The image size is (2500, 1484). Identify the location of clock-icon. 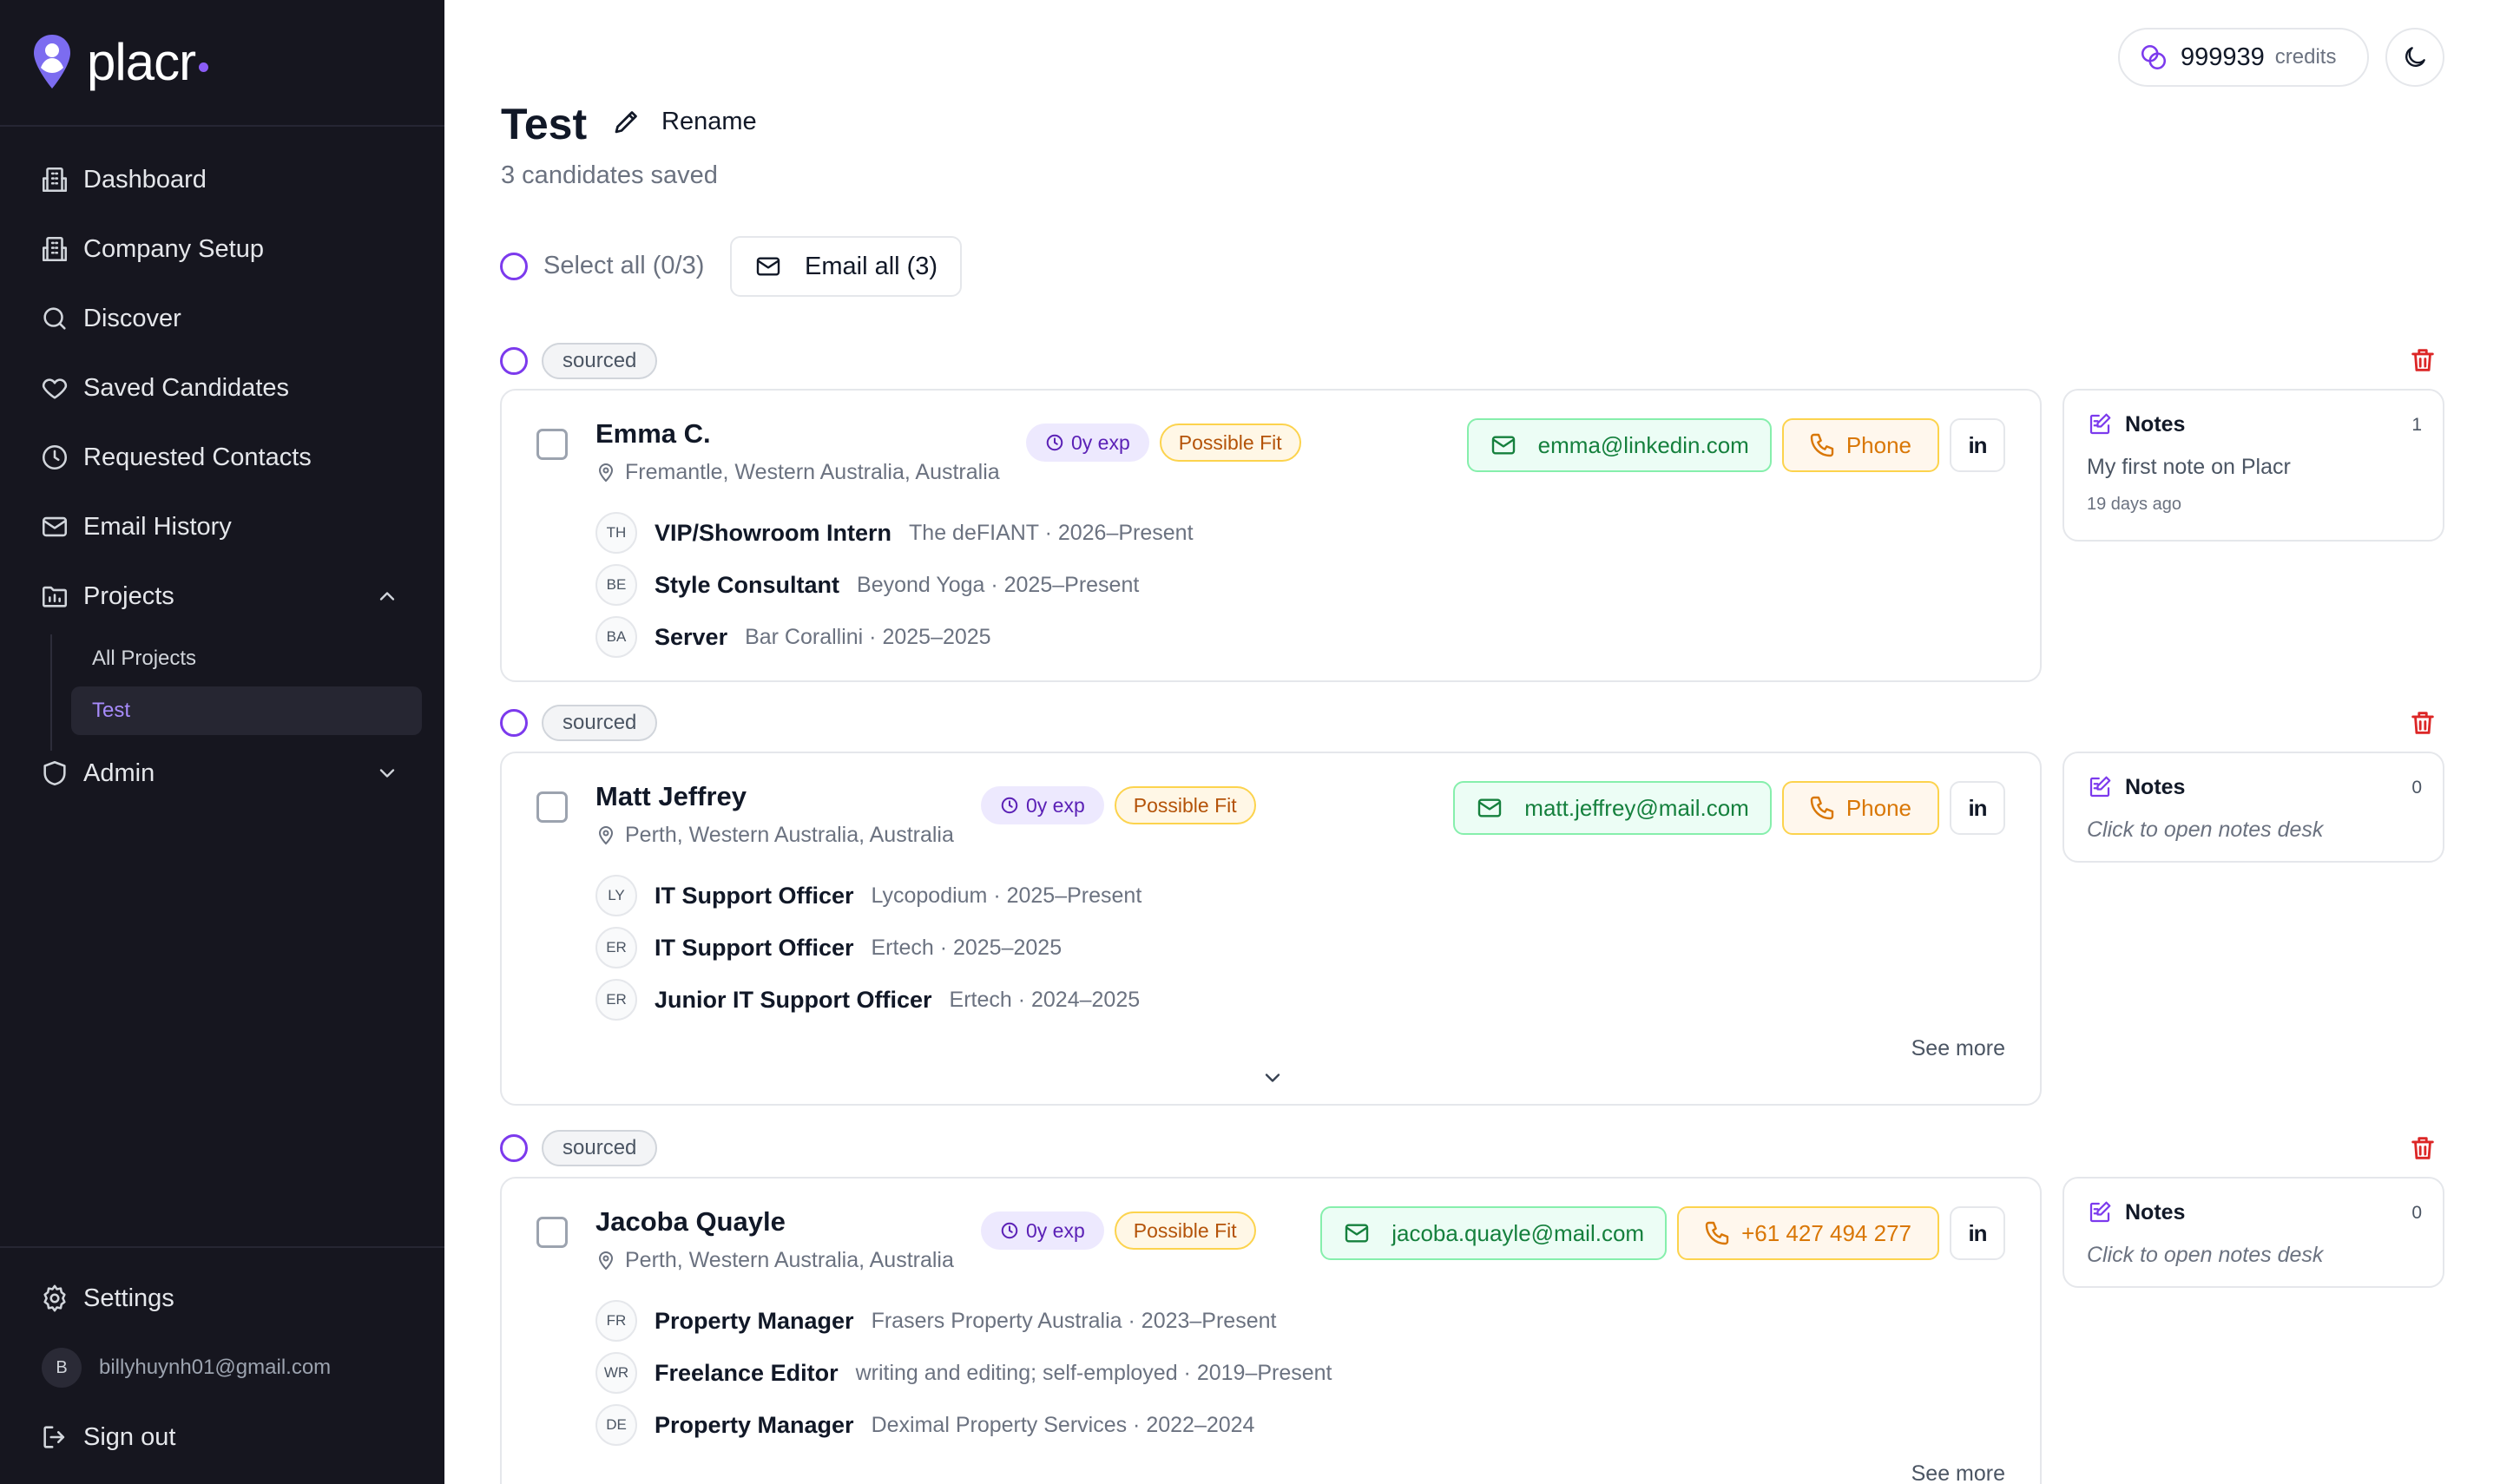
(55, 457).